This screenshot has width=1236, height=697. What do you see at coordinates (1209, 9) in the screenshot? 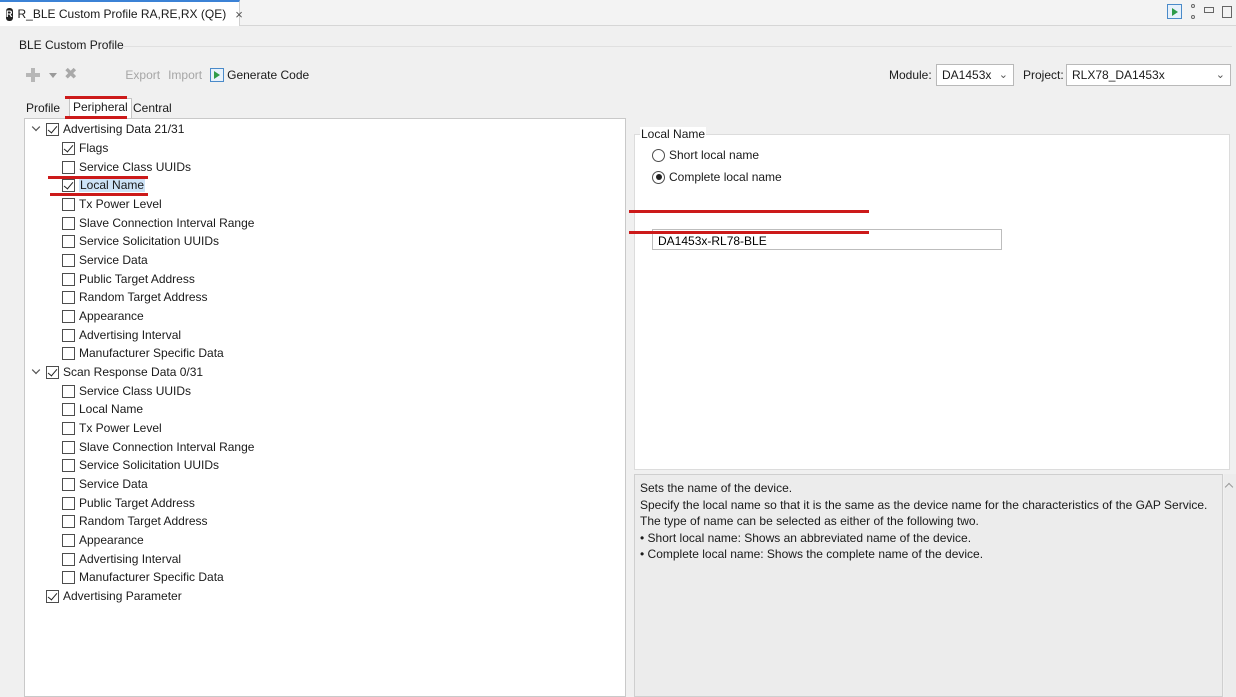
I see `minimize-icon` at bounding box center [1209, 9].